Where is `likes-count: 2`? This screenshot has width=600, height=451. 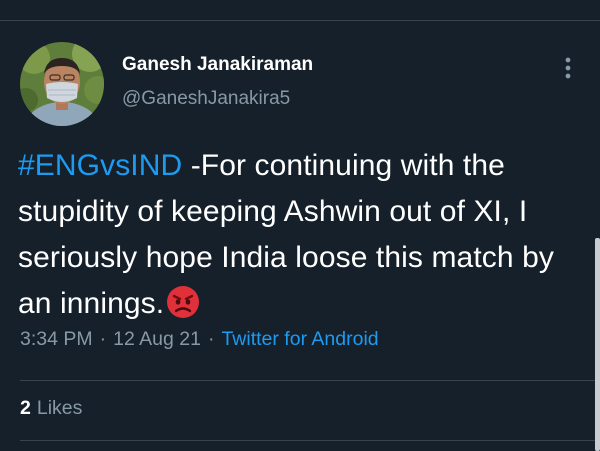
likes-count: 2 is located at coordinates (25, 408).